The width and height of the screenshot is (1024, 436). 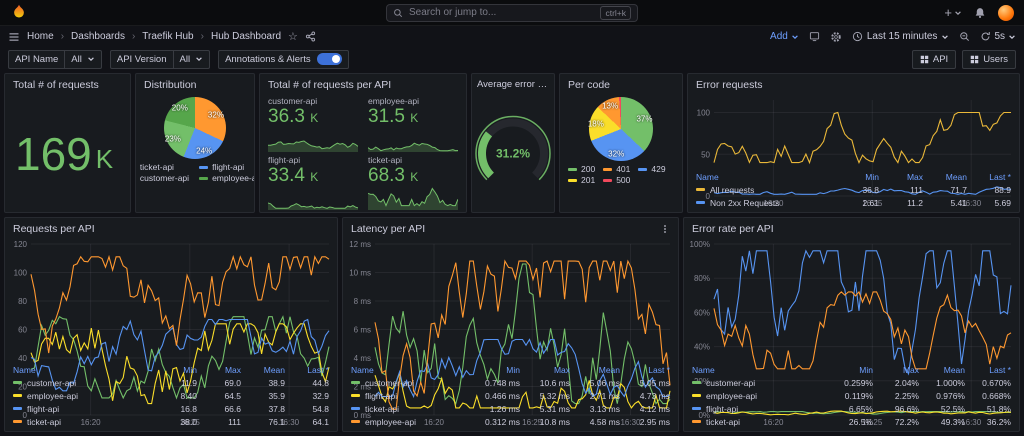 What do you see at coordinates (733, 229) in the screenshot?
I see `panel-title: Error rate per API` at bounding box center [733, 229].